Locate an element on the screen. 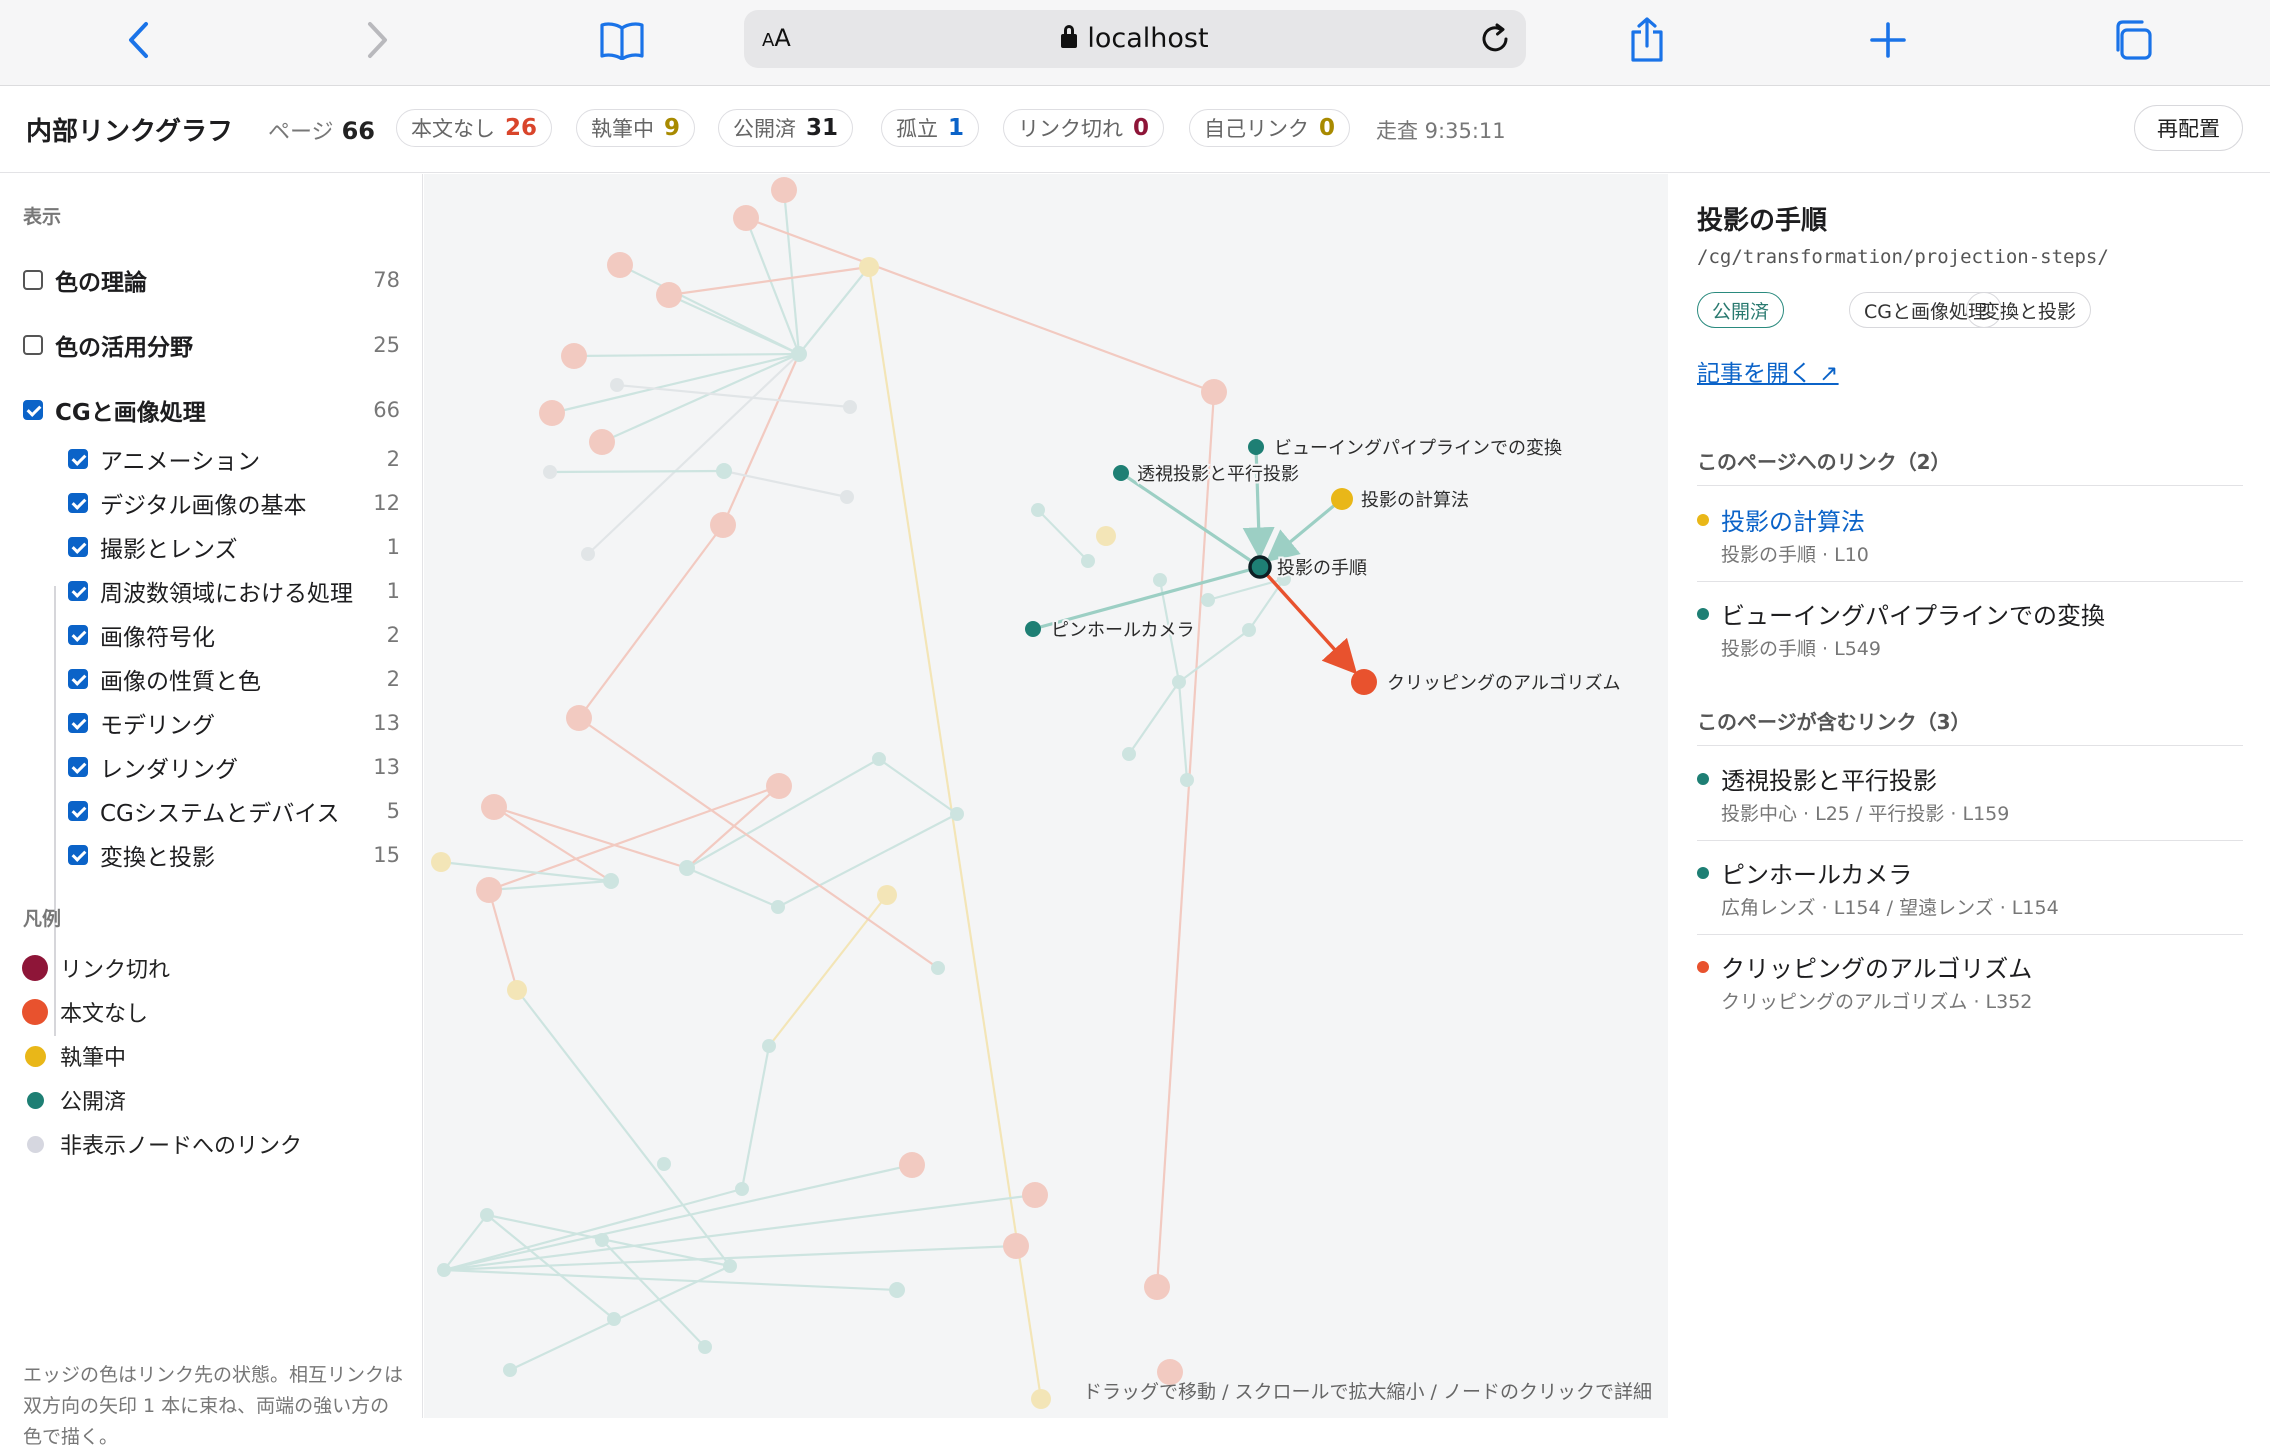  new-tab-icon is located at coordinates (1888, 40).